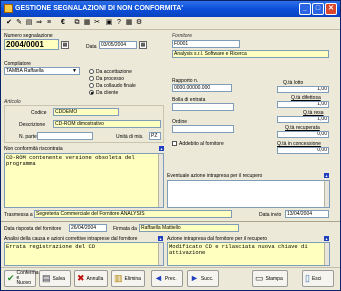 The width and height of the screenshot is (341, 291). What do you see at coordinates (248, 194) in the screenshot?
I see `eventuale-azione-text` at bounding box center [248, 194].